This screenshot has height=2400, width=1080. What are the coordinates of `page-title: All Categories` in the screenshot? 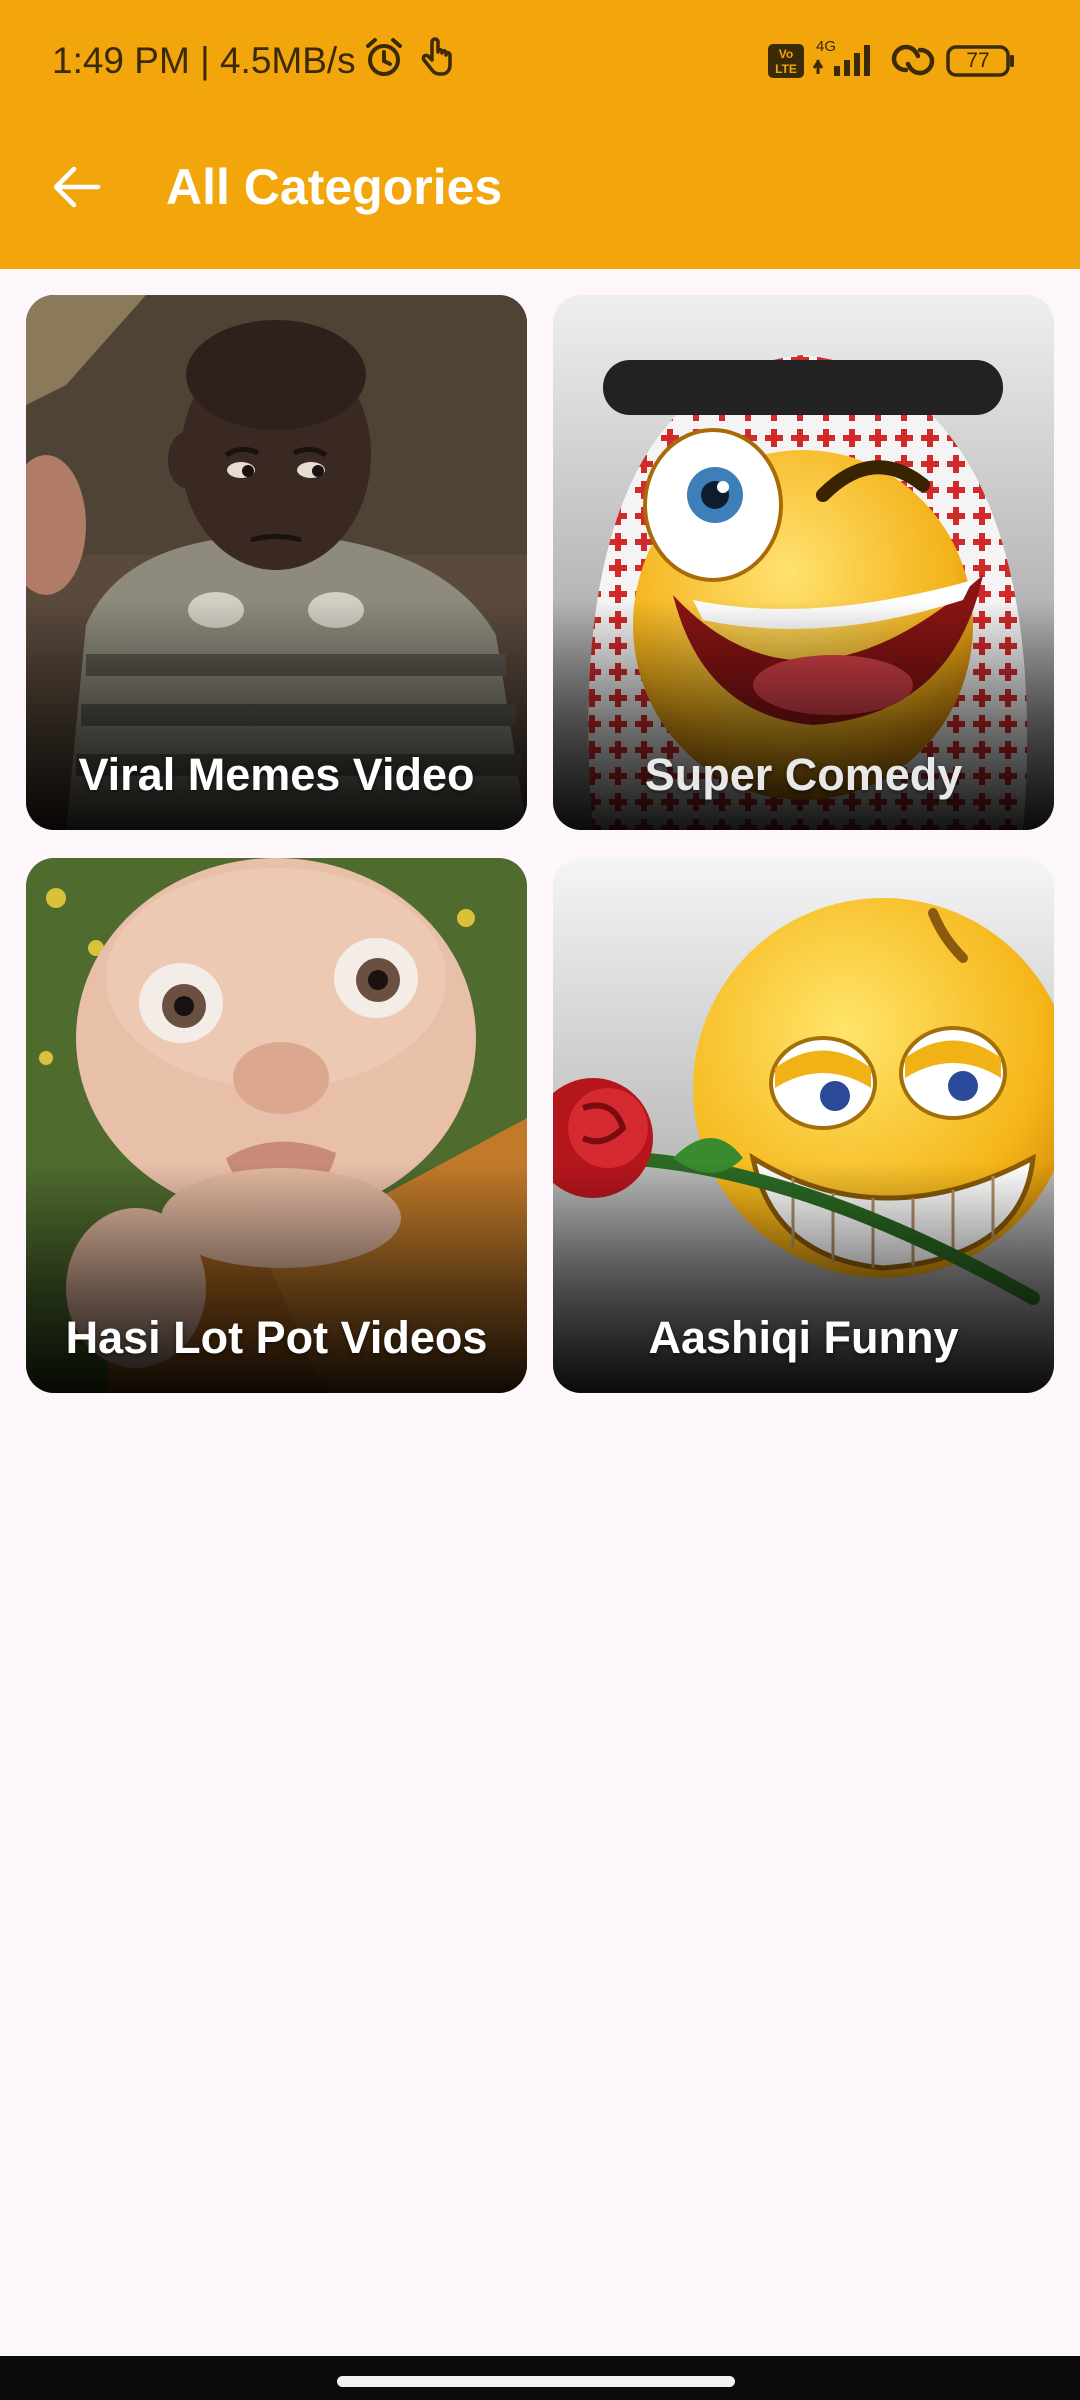 It's located at (334, 187).